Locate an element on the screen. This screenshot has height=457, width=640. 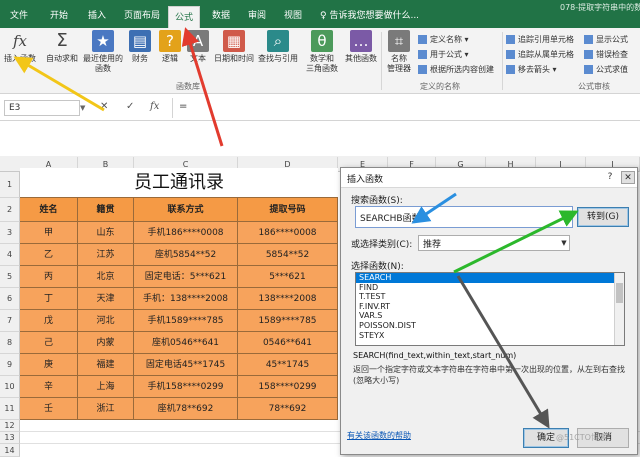
row-header: 11 is located at coordinates (10, 409).